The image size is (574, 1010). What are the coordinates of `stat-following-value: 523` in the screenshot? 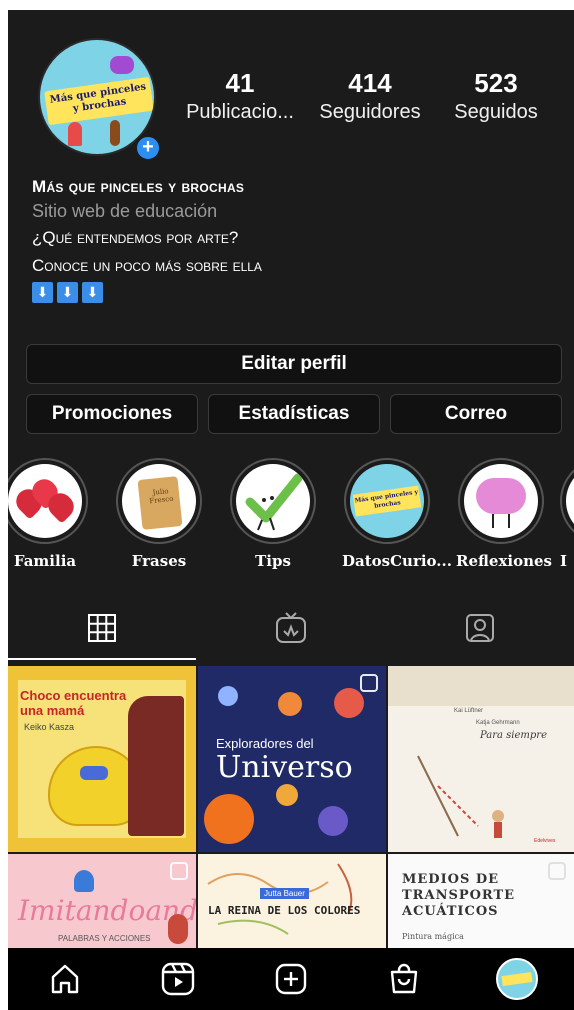 It's located at (496, 83).